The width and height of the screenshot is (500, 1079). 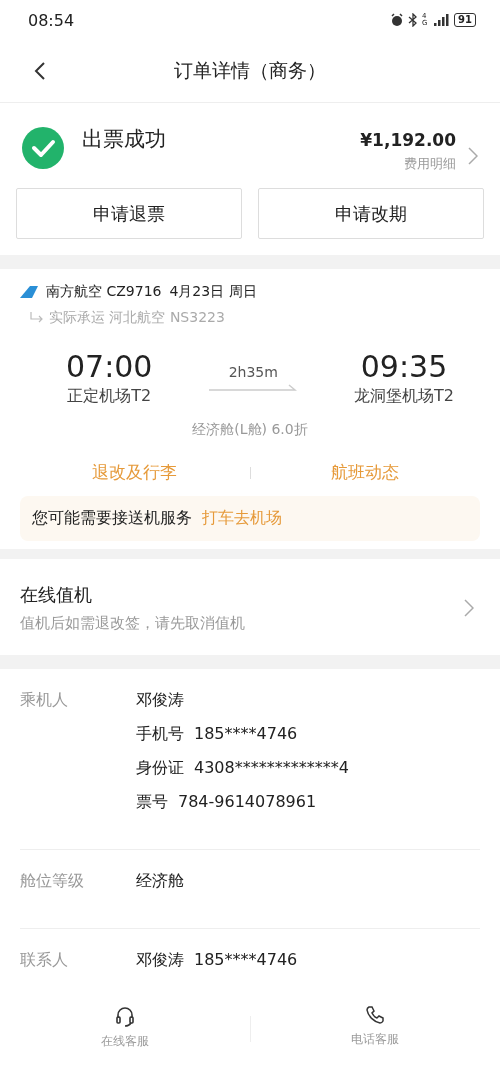 I want to click on return-arrow-icon, so click(x=37, y=318).